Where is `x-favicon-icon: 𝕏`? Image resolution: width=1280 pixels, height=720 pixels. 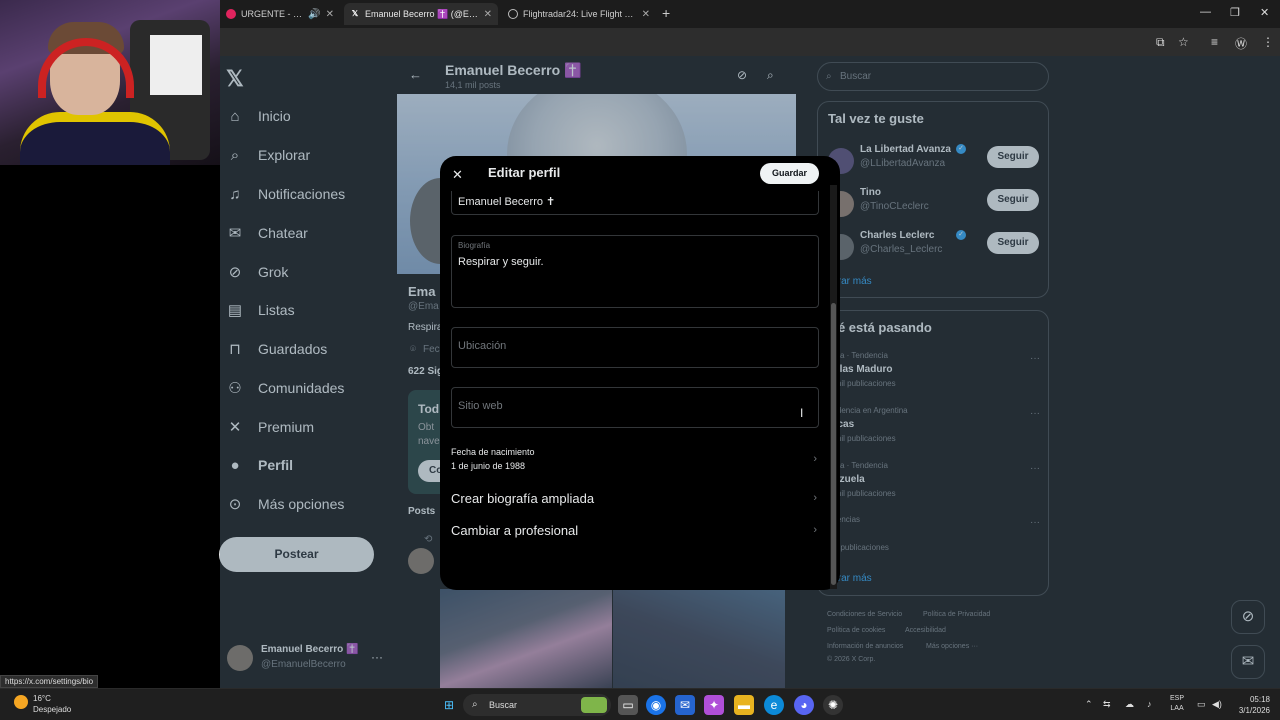
x-favicon-icon: 𝕏 is located at coordinates (355, 13).